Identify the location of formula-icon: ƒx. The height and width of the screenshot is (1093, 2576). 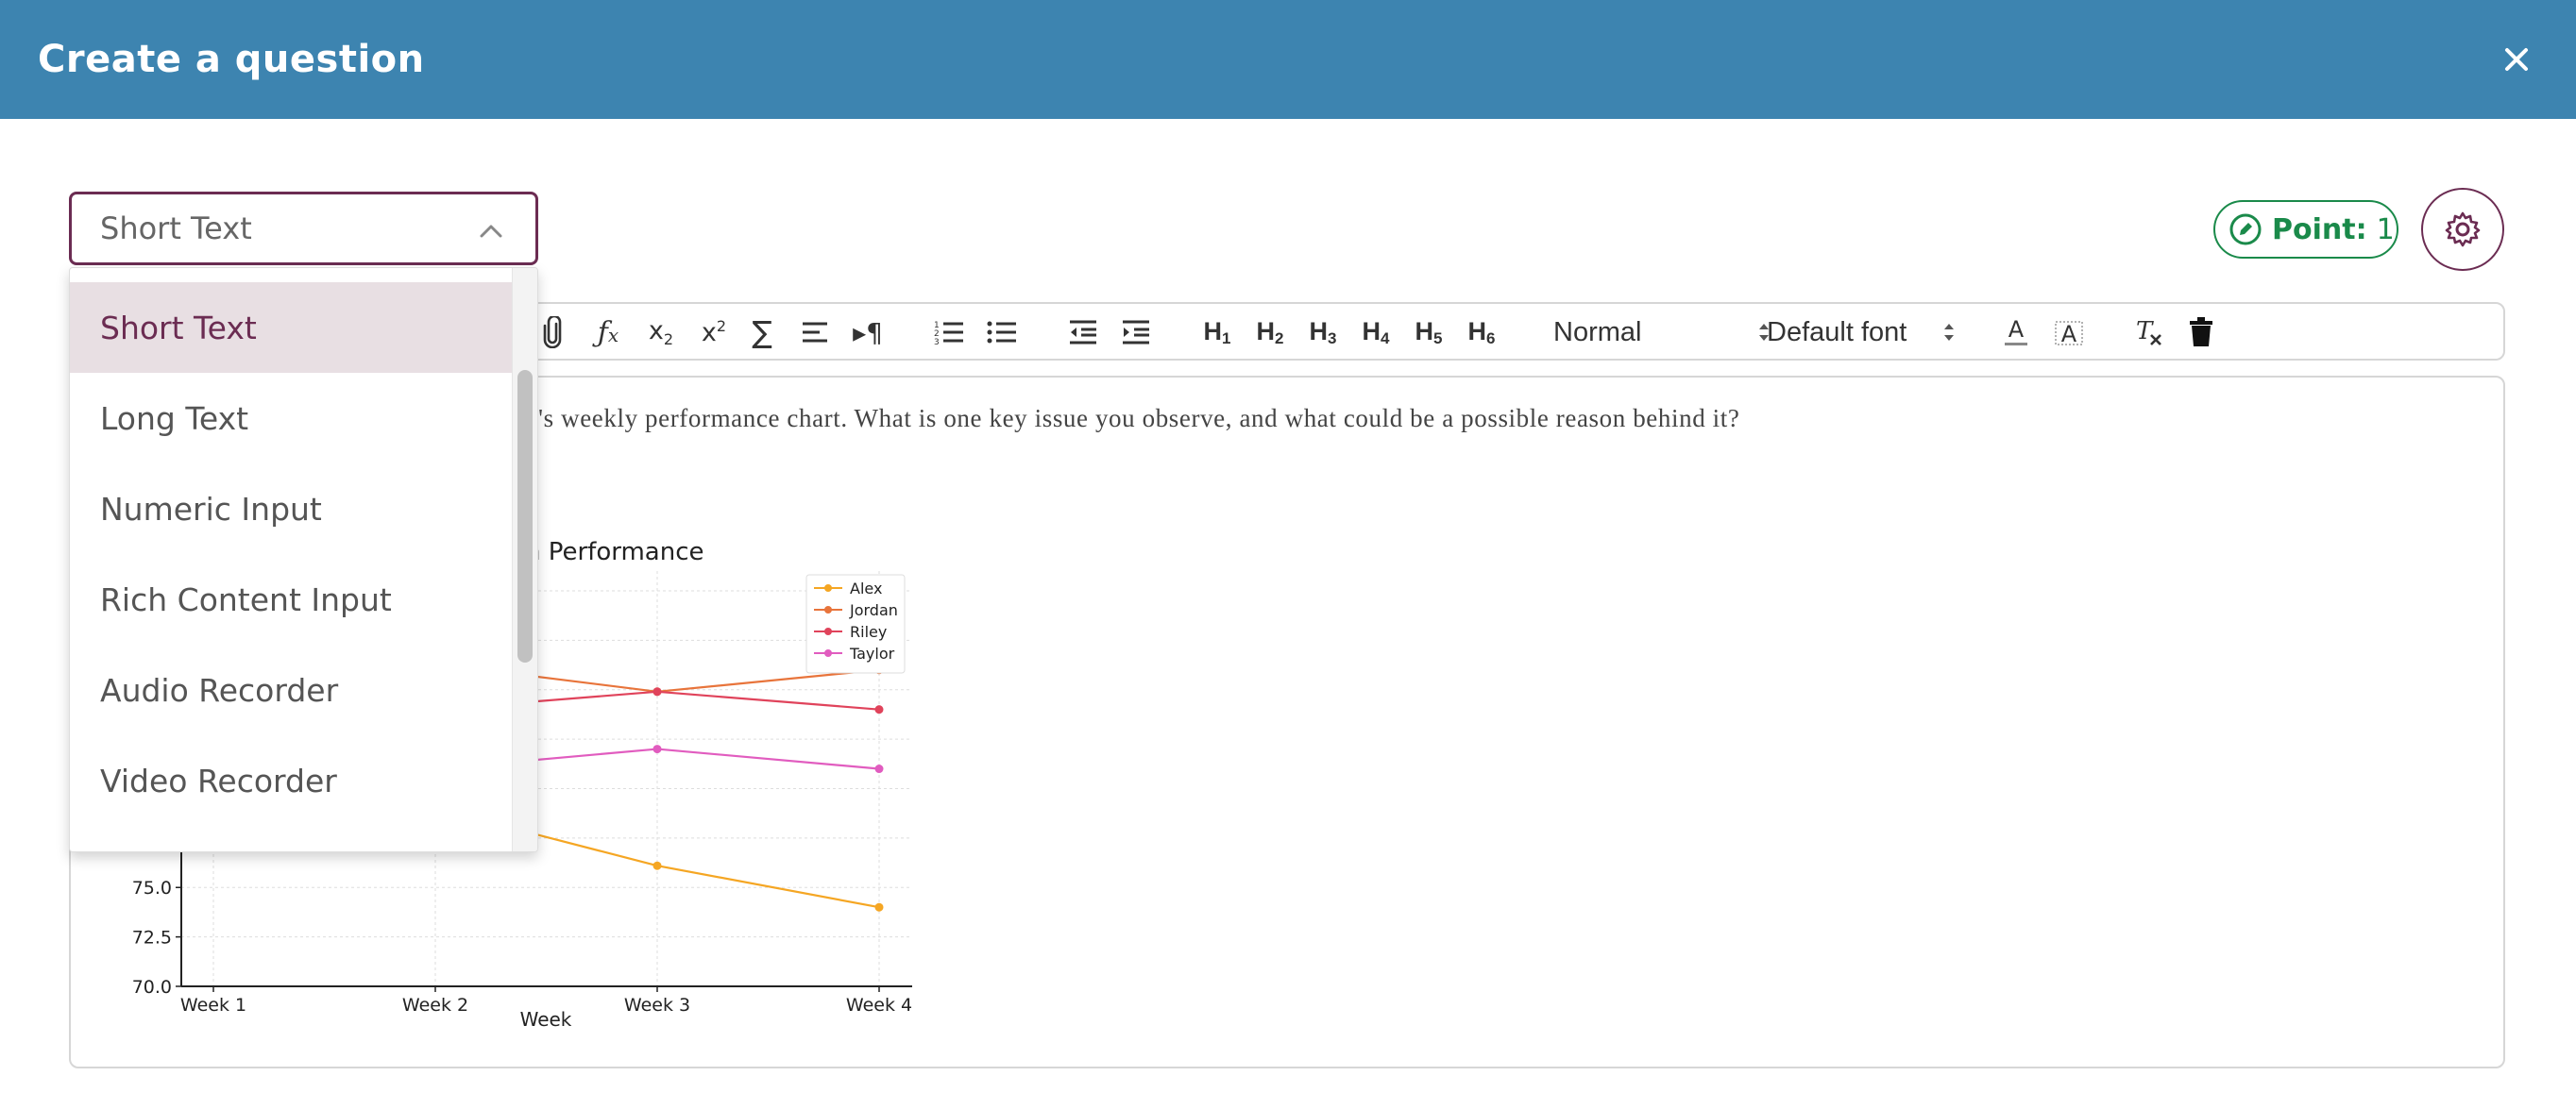
(608, 332).